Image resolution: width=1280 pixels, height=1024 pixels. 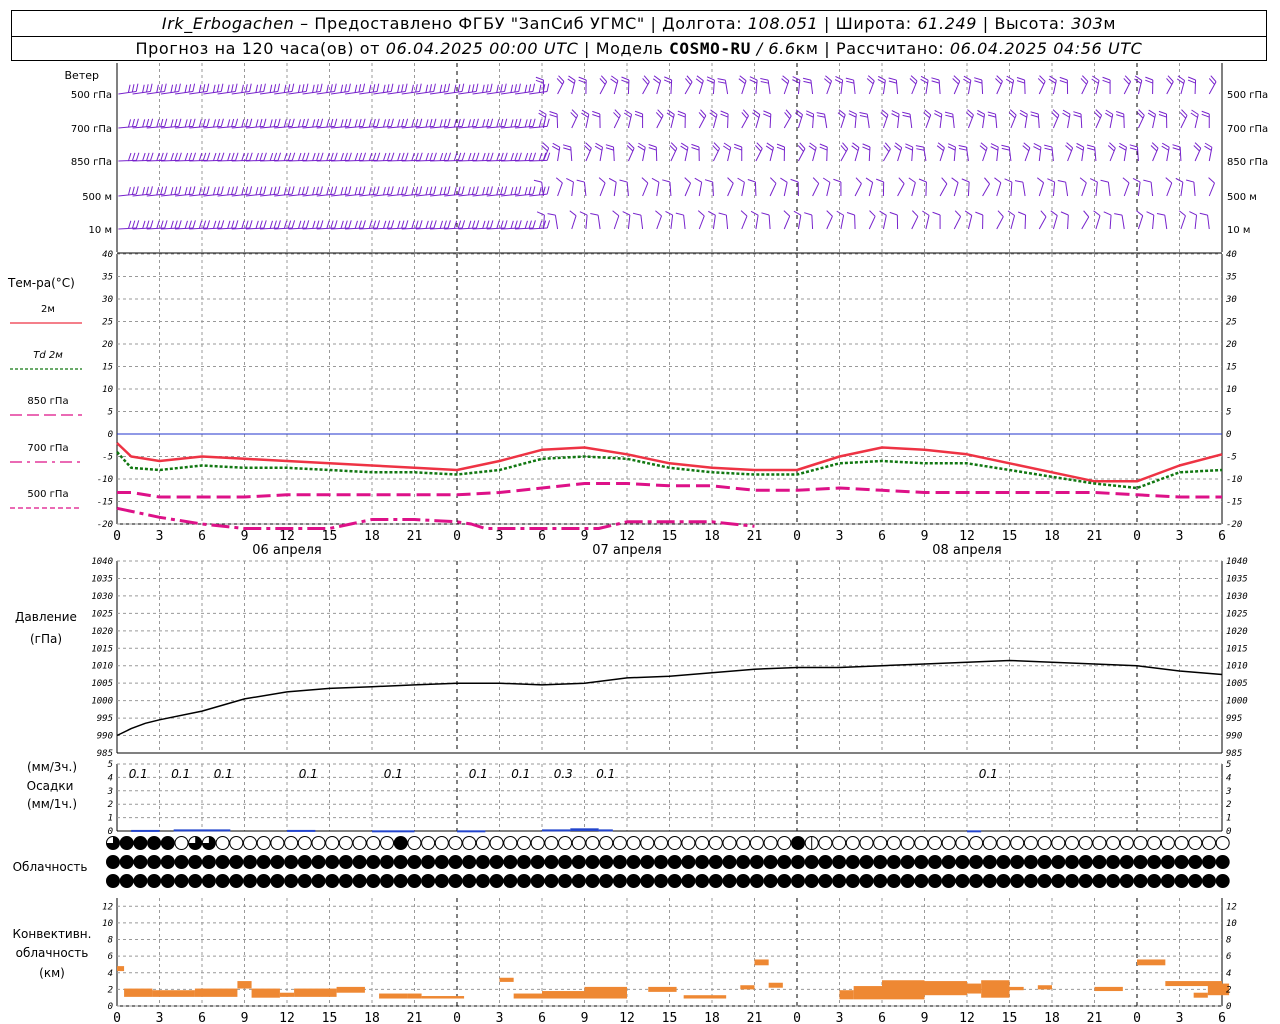 I want to click on temp-time-tick-label: 9, so click(x=585, y=536).